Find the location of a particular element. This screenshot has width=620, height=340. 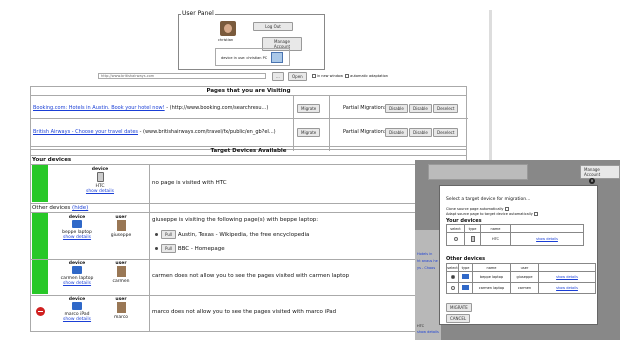

user-cell: user carmen is located at coordinates (121, 272).